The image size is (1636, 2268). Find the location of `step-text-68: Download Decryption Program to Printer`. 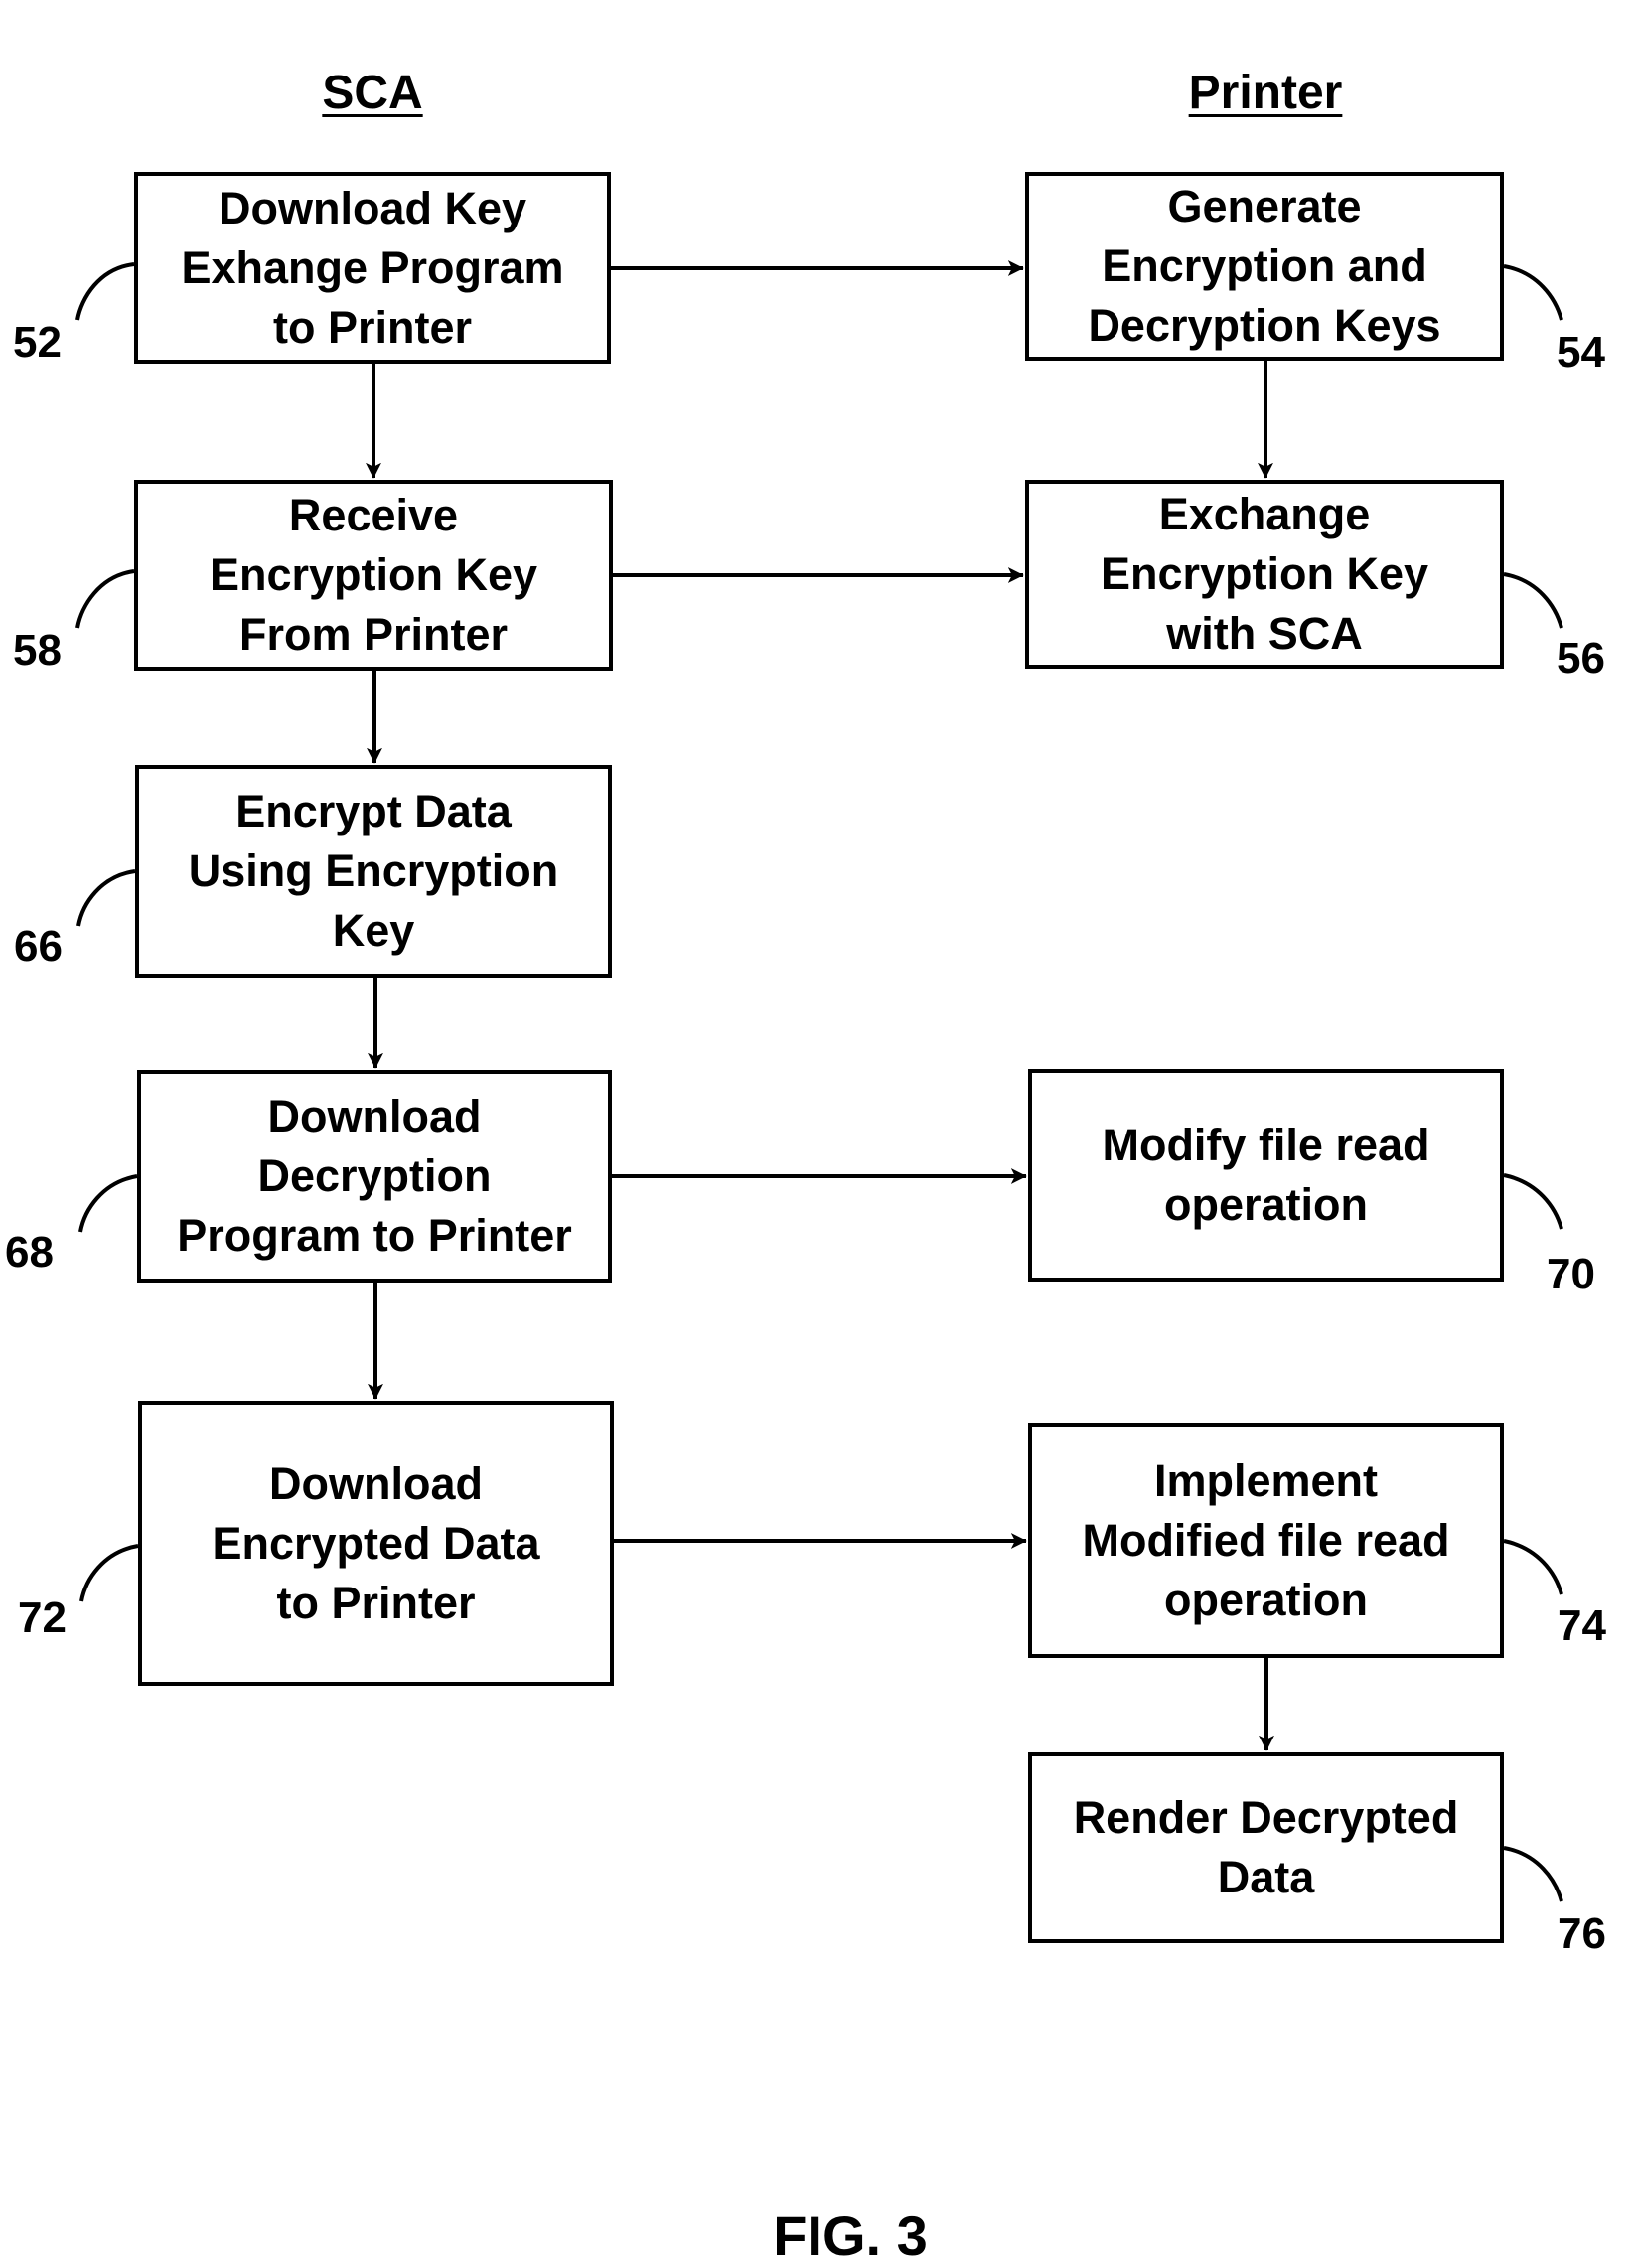

step-text-68: Download Decryption Program to Printer is located at coordinates (374, 1176).